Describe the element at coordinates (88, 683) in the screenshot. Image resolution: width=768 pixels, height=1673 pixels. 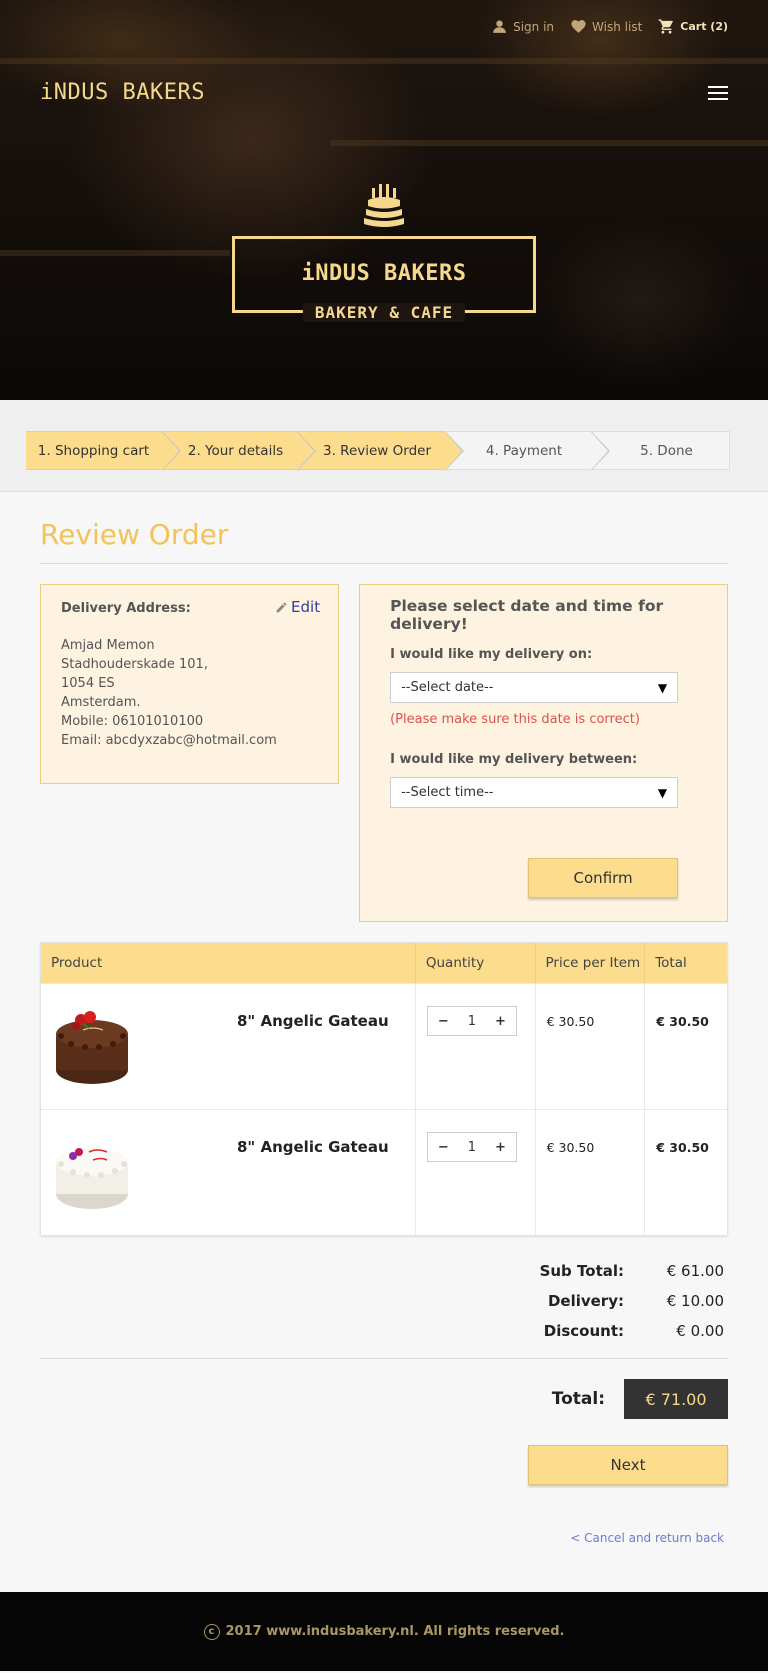
I see `address-postcode: 1054 ES` at that location.